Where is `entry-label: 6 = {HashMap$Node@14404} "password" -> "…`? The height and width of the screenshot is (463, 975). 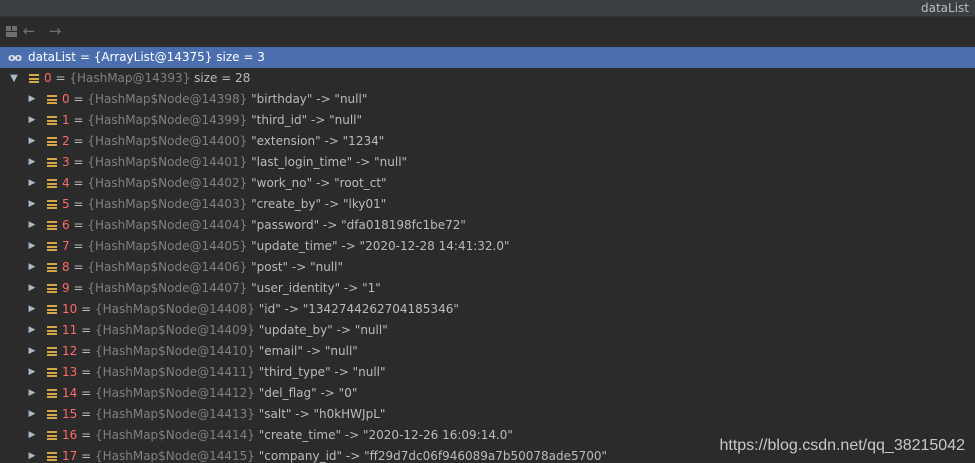 entry-label: 6 = {HashMap$Node@14404} "password" -> "… is located at coordinates (264, 225).